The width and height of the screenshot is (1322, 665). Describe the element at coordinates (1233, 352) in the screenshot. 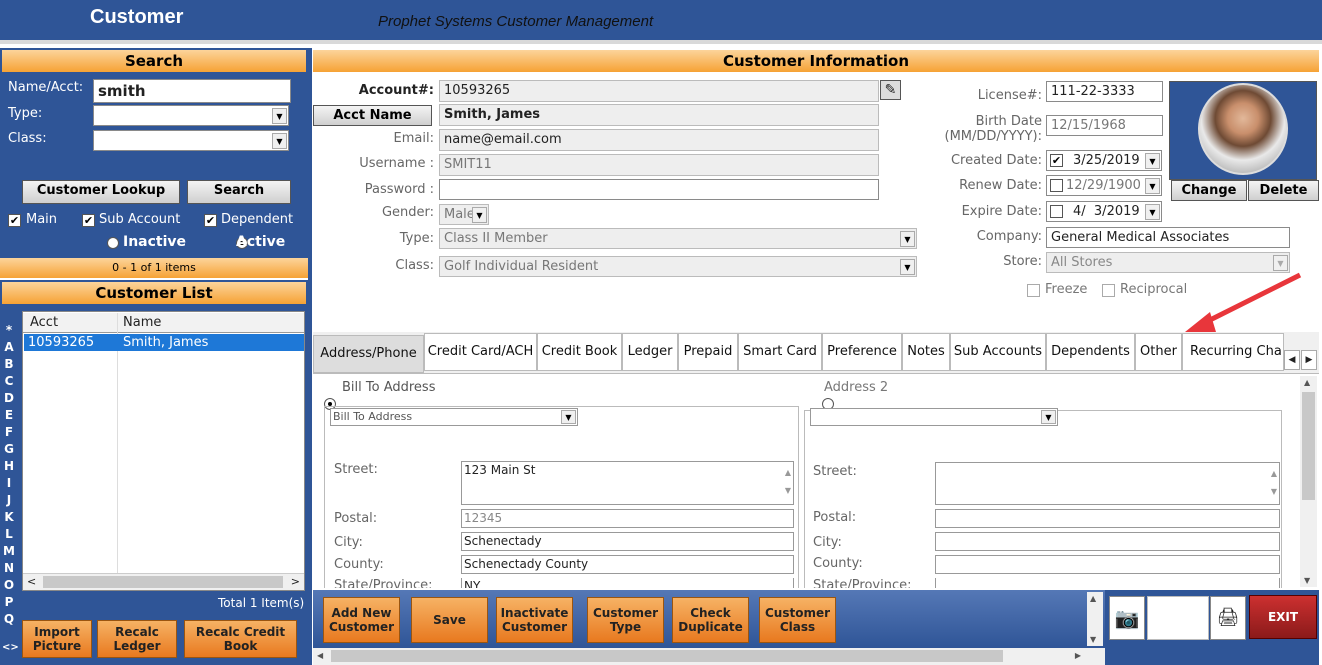

I see `tab-recurring-char: Recurring Char` at that location.